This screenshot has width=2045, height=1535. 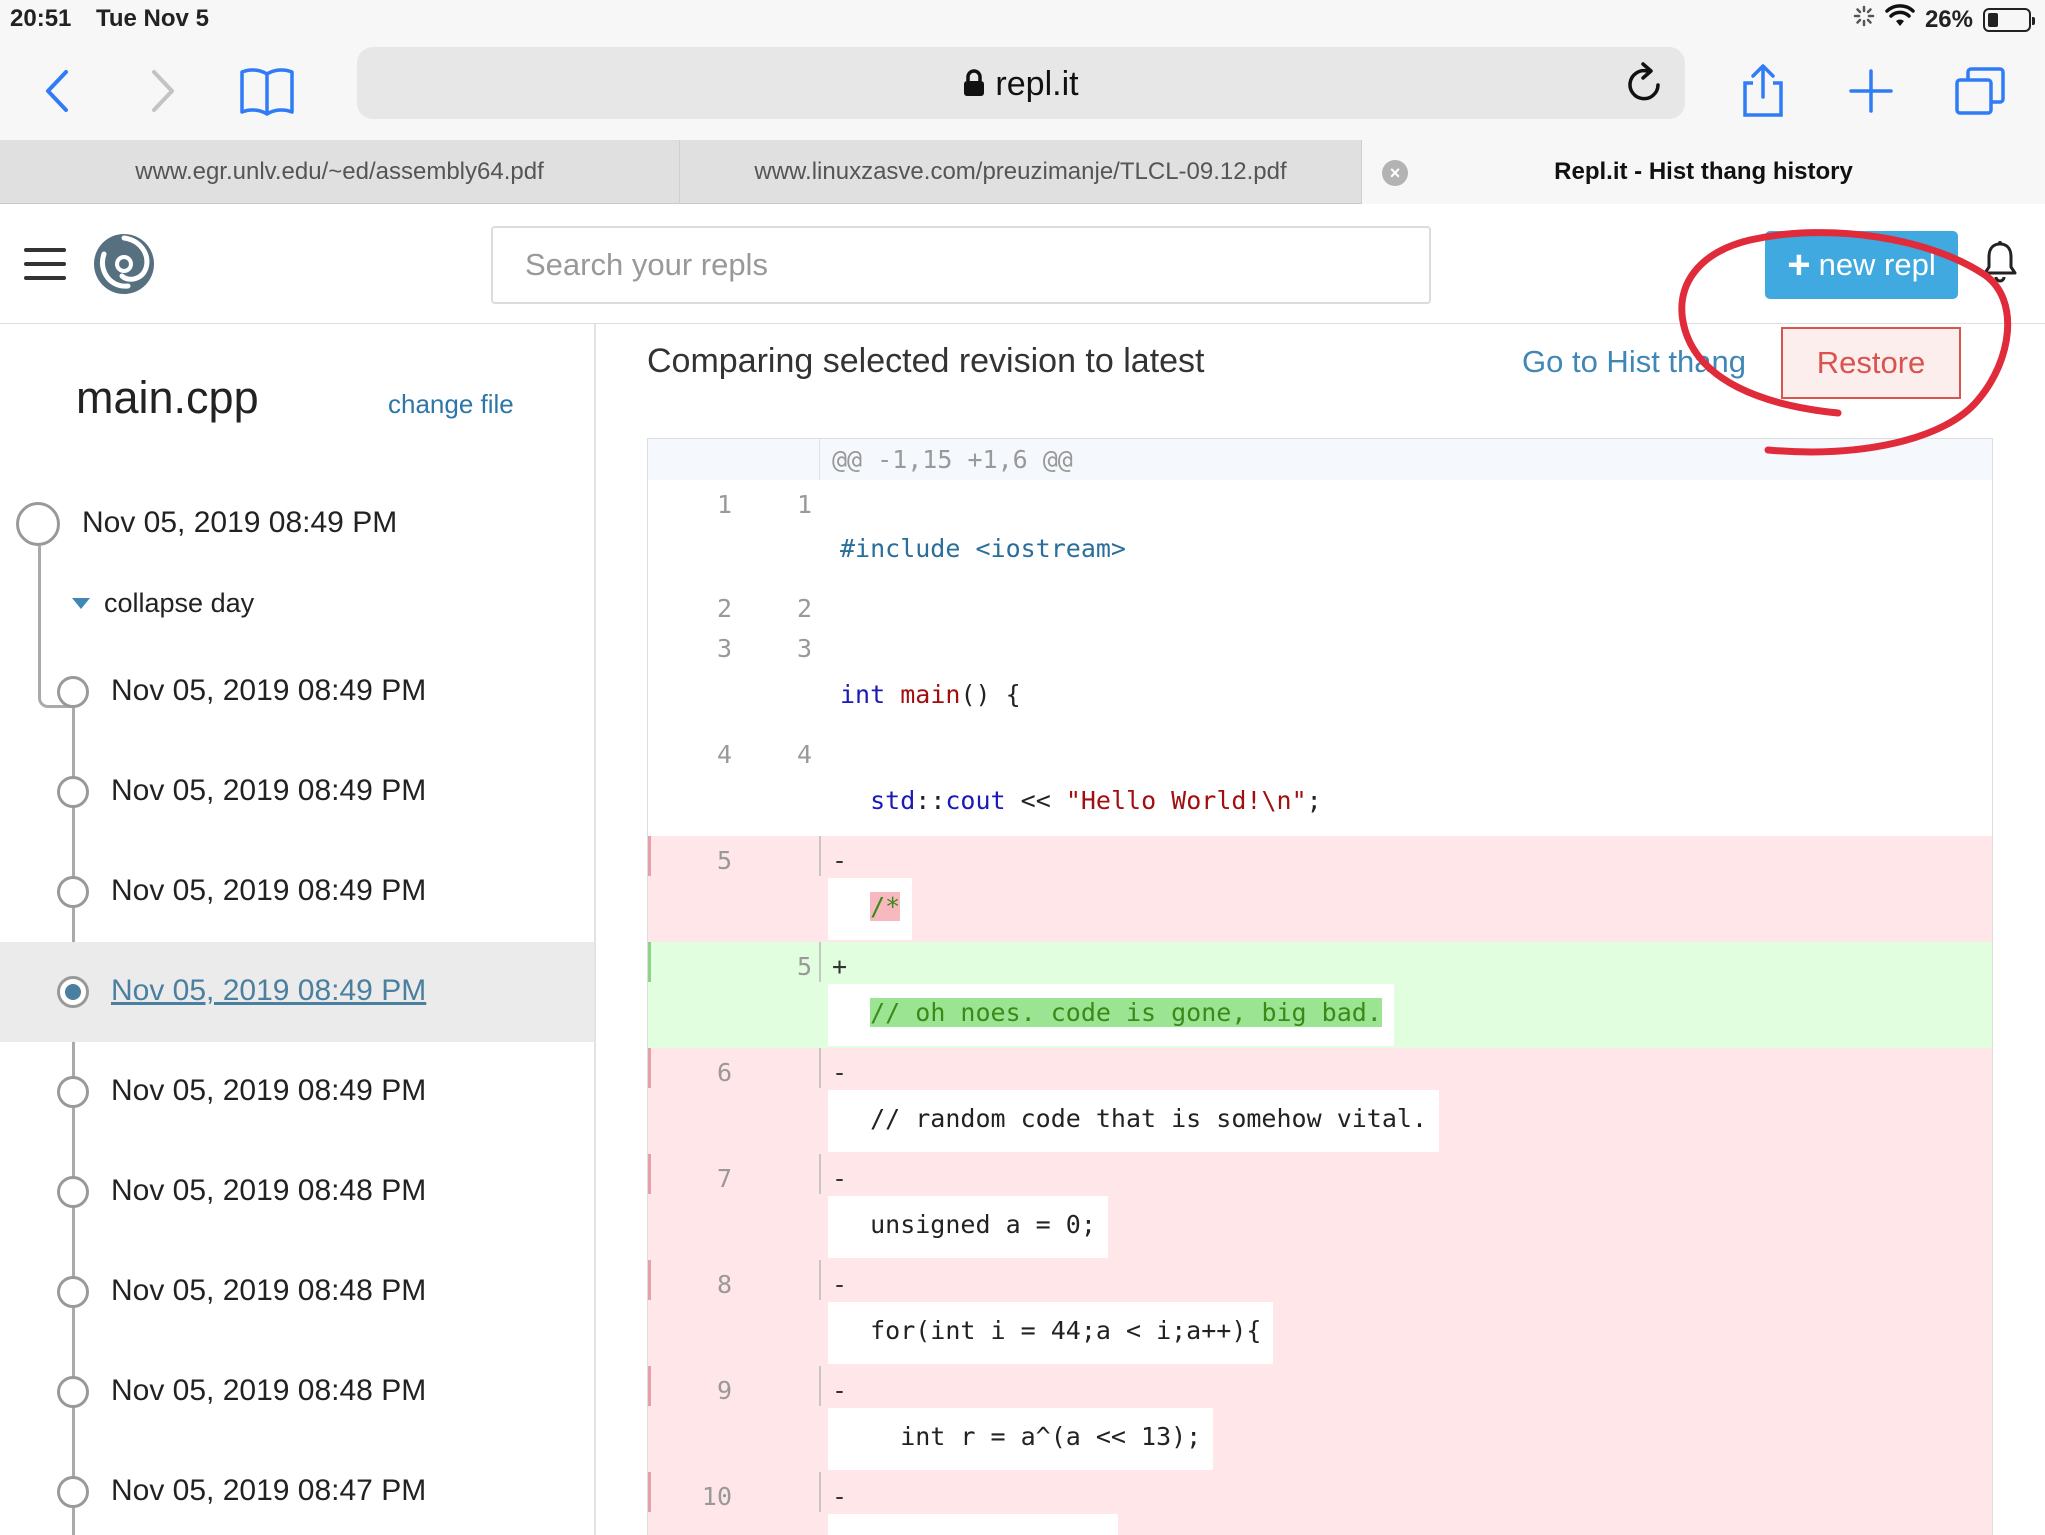 What do you see at coordinates (45, 264) in the screenshot?
I see `menu-icon` at bounding box center [45, 264].